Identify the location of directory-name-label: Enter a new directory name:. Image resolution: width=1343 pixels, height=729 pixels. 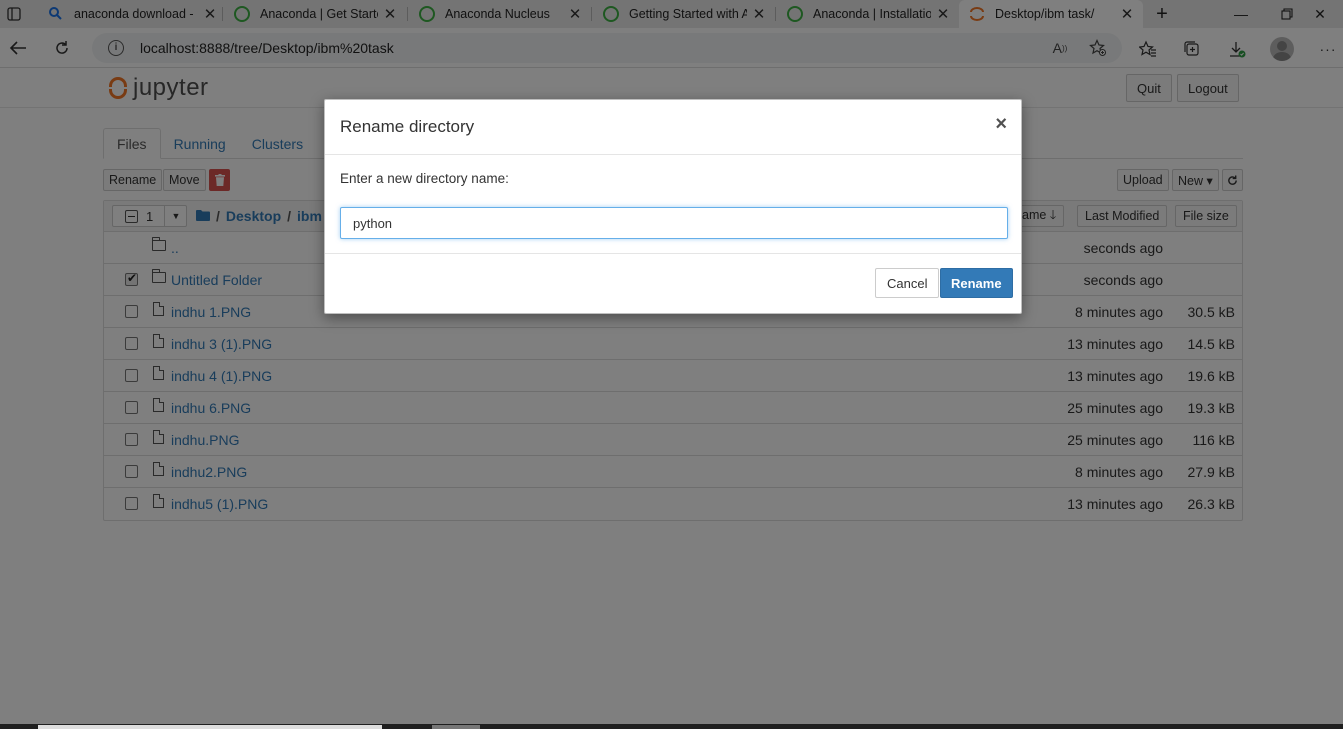
(424, 178).